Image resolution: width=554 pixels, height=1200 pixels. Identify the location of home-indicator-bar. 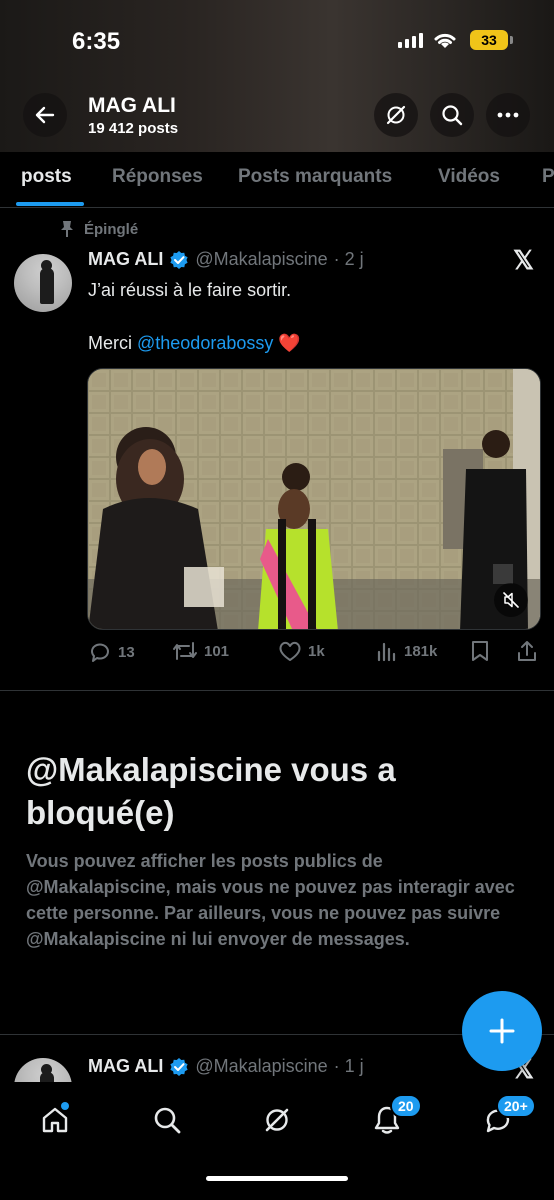
(277, 1178).